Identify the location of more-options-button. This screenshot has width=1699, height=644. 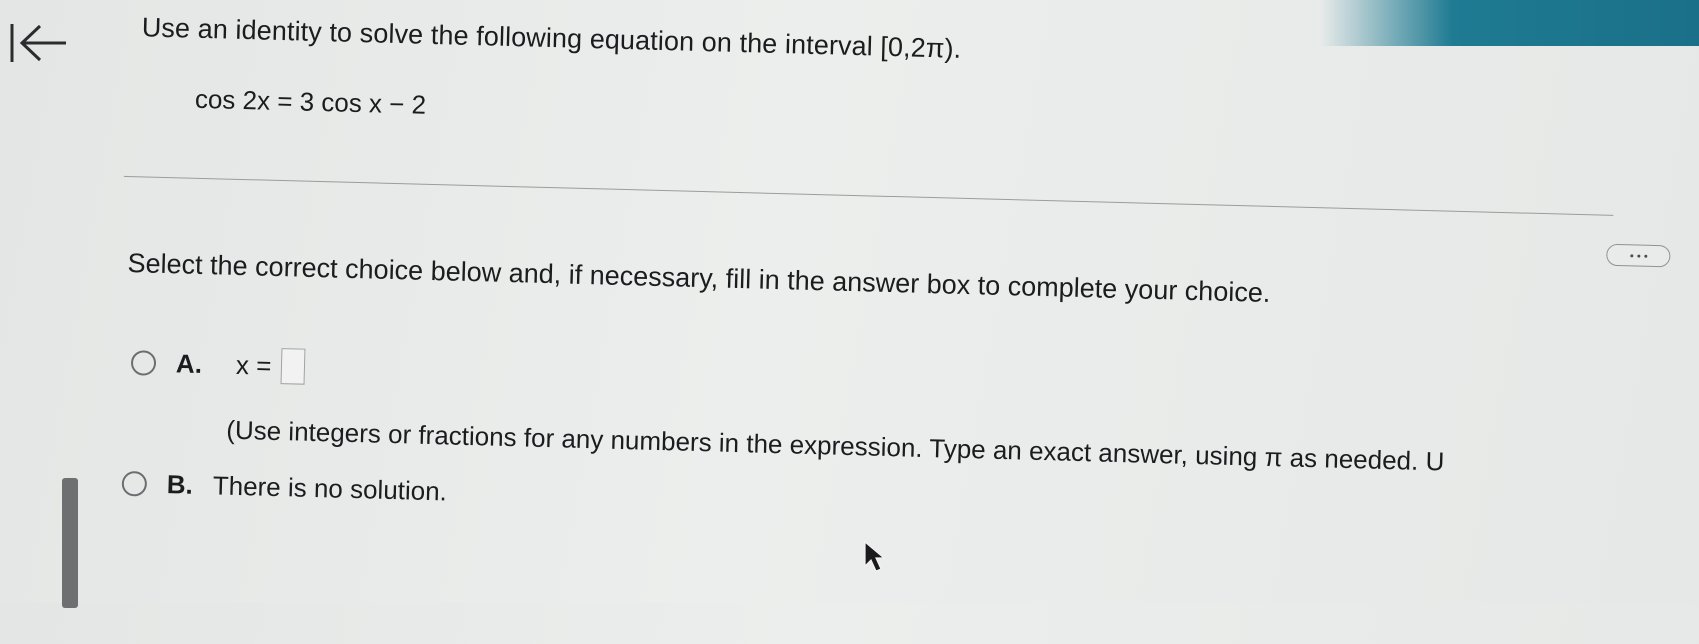
(1638, 255).